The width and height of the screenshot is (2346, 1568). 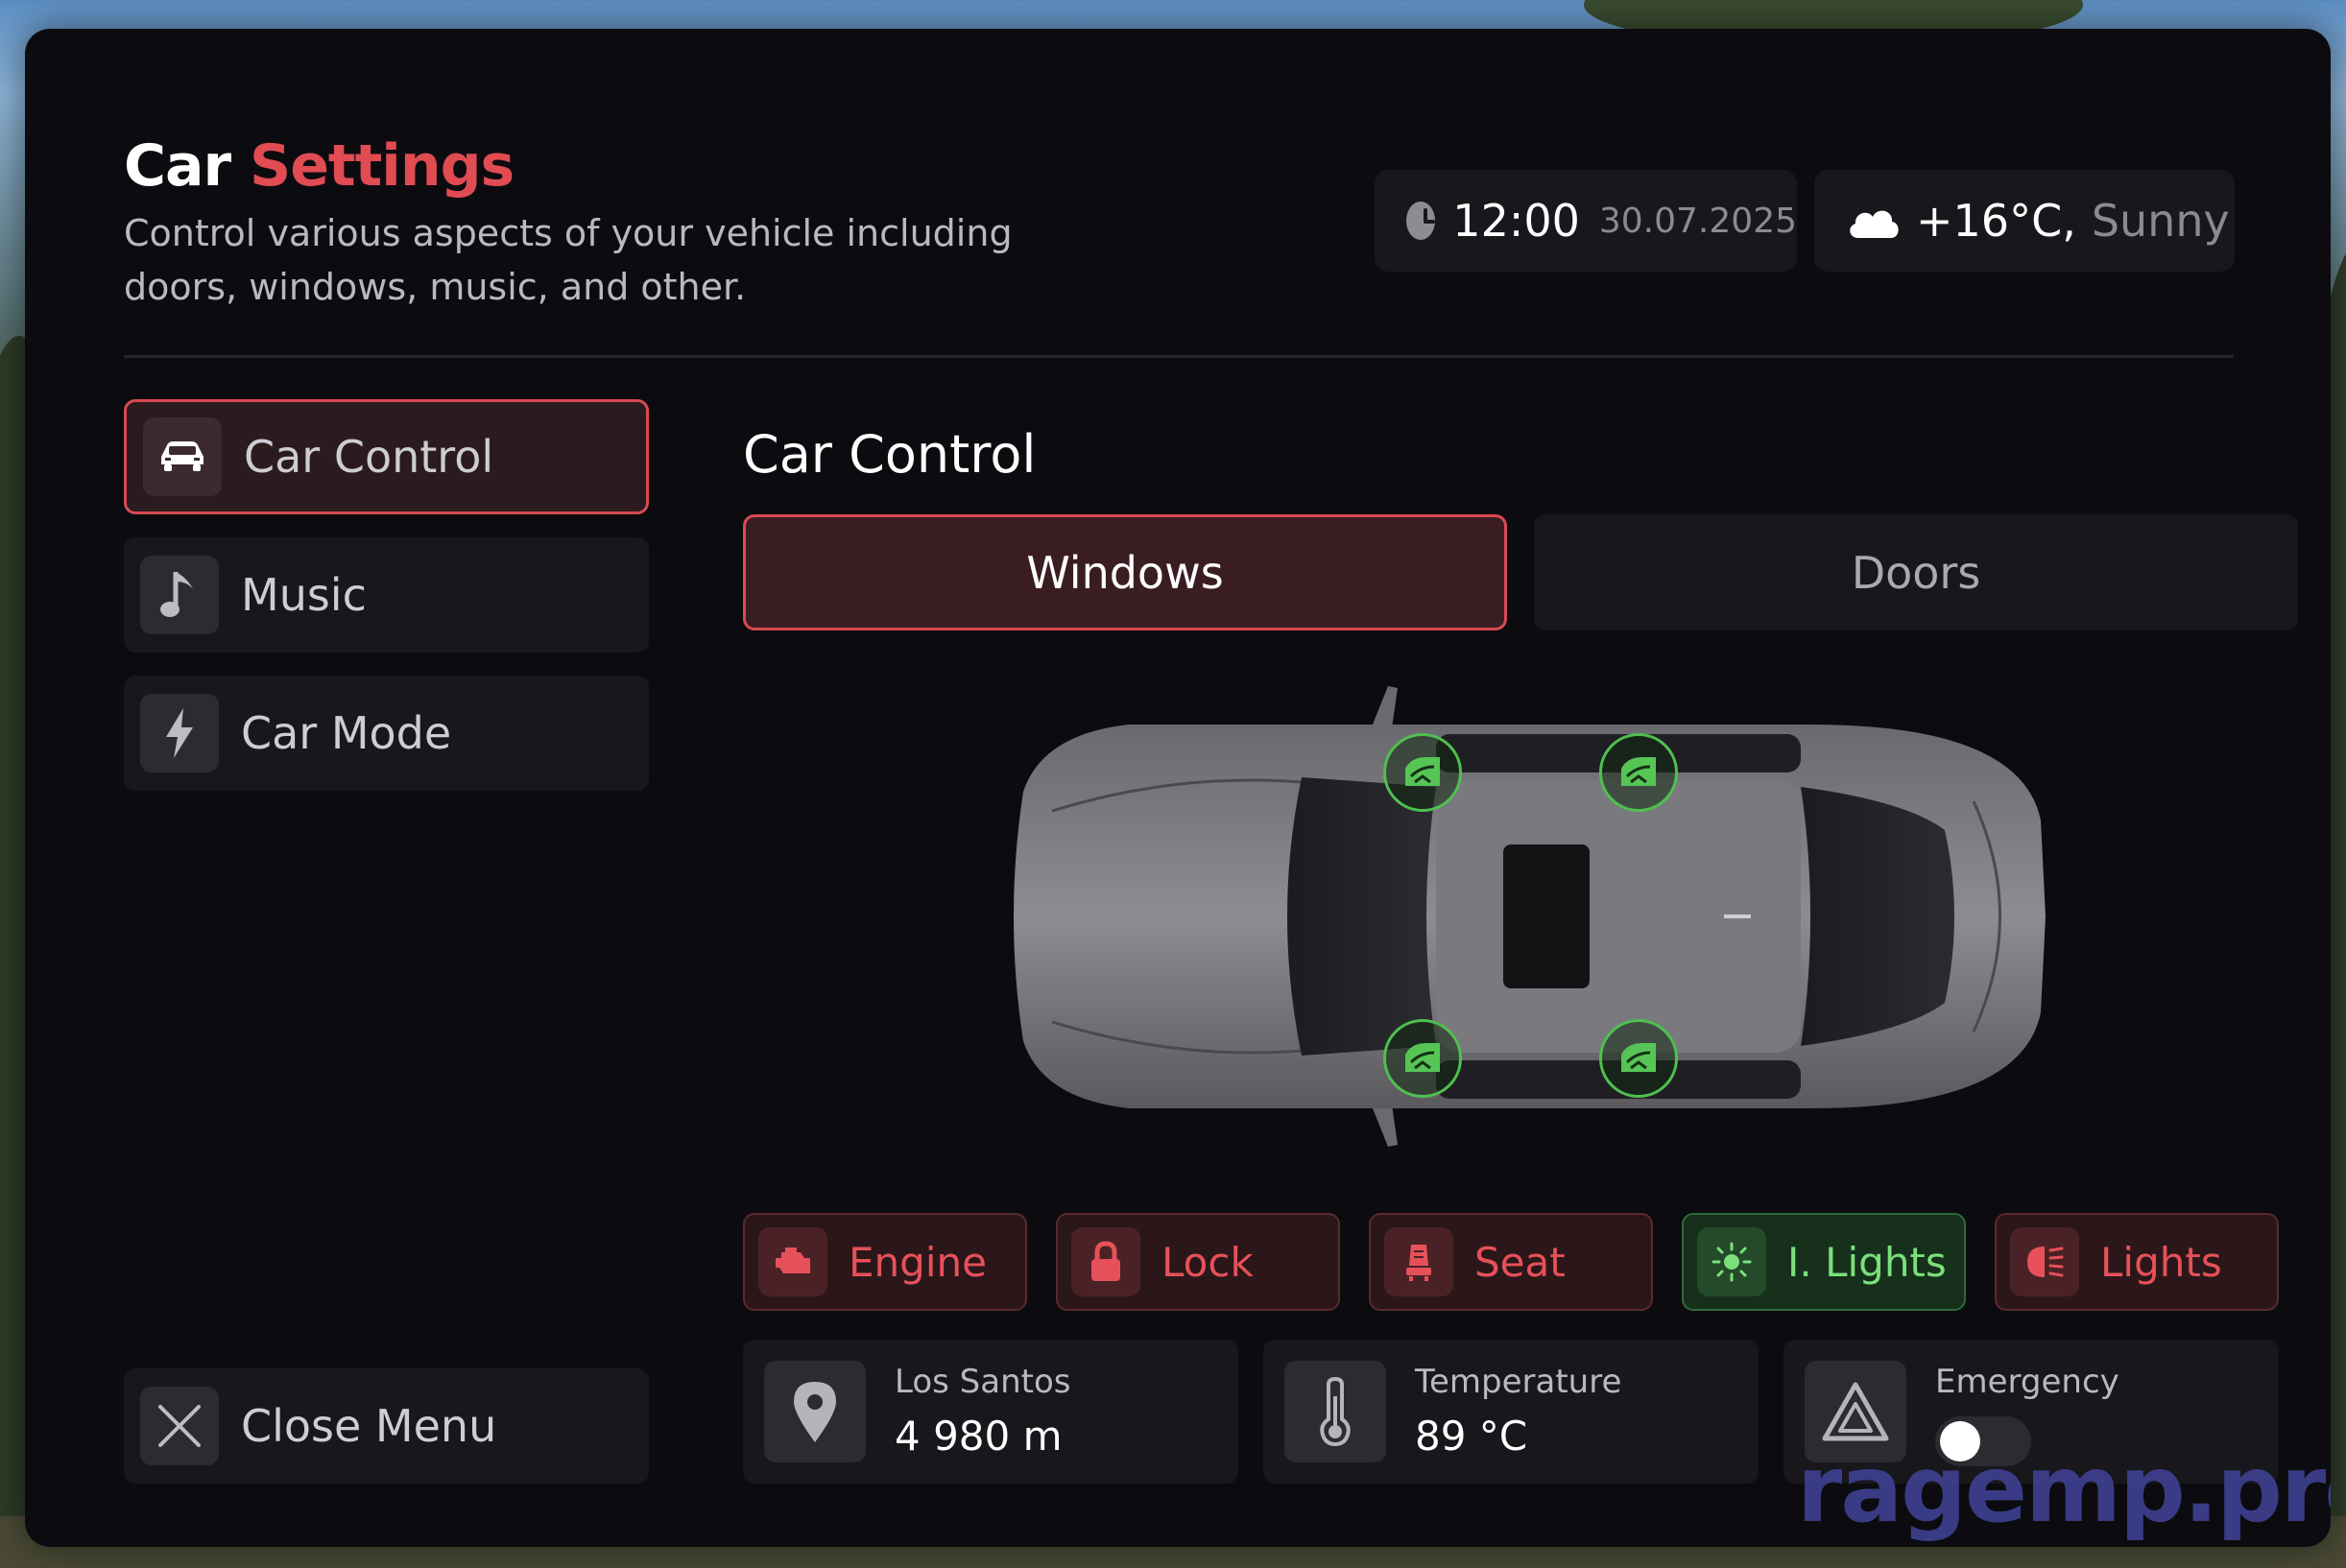 What do you see at coordinates (1731, 1261) in the screenshot?
I see `sun-icon` at bounding box center [1731, 1261].